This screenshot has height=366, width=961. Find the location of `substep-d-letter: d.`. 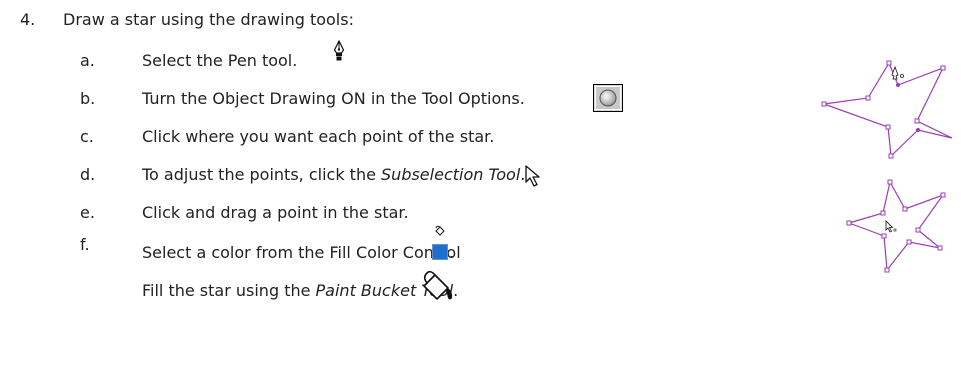

substep-d-letter: d. is located at coordinates (88, 174).